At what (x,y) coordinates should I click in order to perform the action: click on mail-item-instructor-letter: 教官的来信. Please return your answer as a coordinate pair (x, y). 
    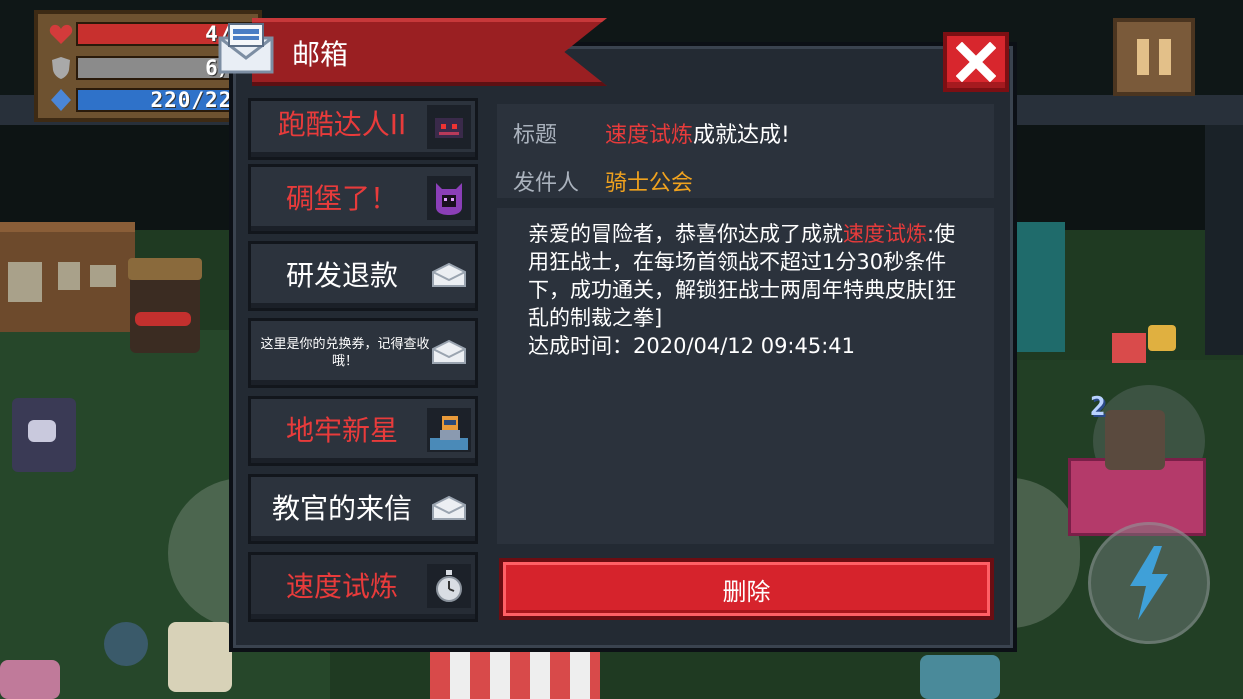
    Looking at the image, I should click on (363, 509).